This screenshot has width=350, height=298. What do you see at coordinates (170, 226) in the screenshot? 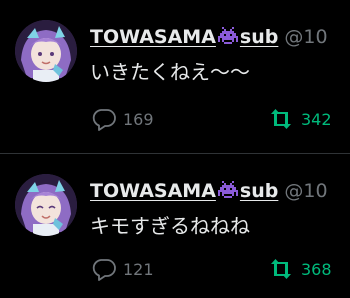
I see `tweet-text: キモすぎるねねね` at bounding box center [170, 226].